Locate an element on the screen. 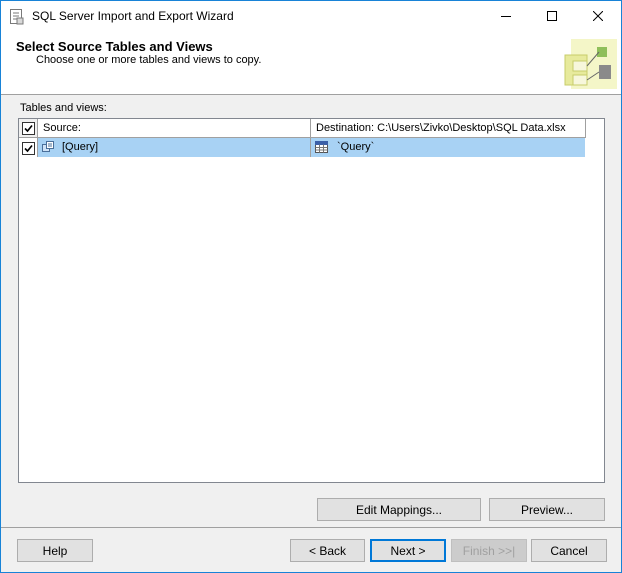  row-checkbox is located at coordinates (28, 148).